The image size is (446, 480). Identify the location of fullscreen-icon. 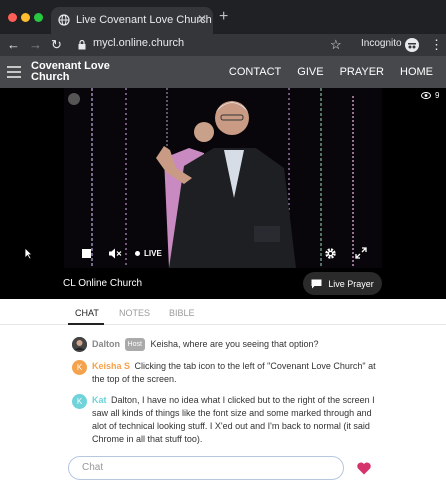
(361, 253).